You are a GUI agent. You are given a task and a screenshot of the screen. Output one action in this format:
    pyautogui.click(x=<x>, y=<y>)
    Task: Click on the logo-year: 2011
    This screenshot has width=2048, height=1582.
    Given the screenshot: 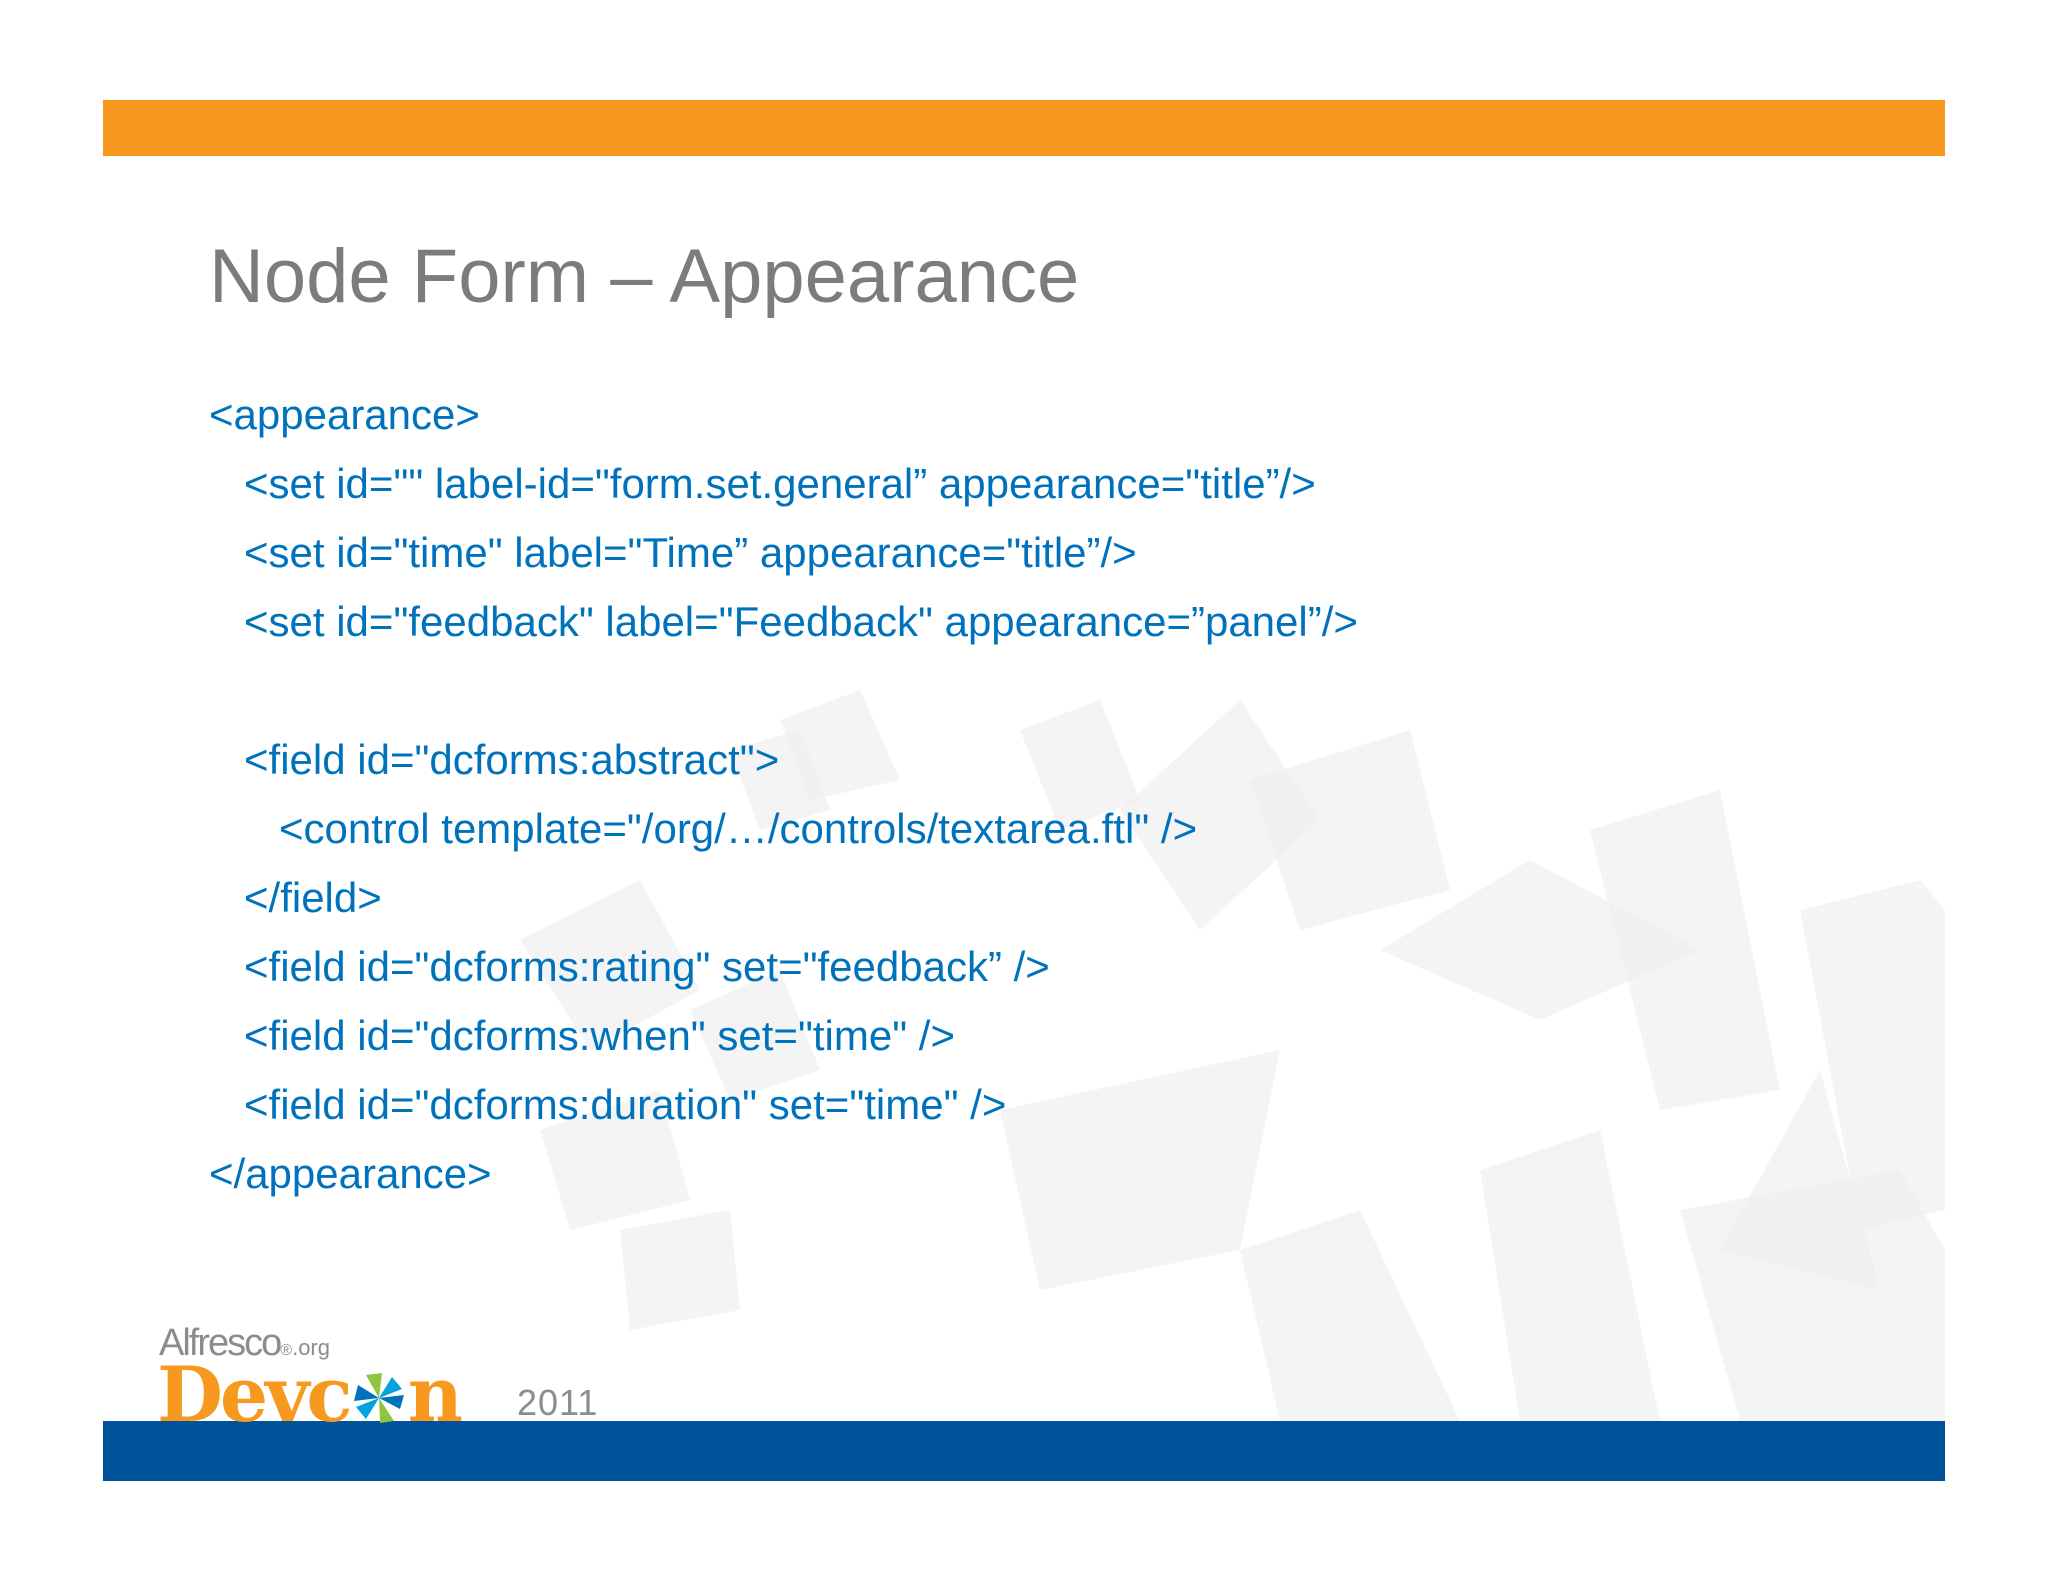 What is the action you would take?
    pyautogui.click(x=558, y=1402)
    